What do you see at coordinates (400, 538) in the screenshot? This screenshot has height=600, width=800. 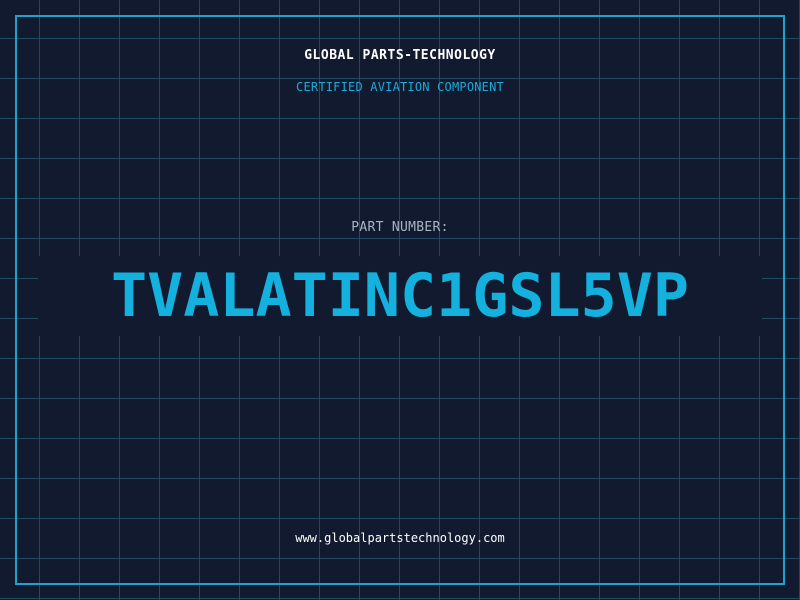 I see `website-url: www.globalpartstechnology.com` at bounding box center [400, 538].